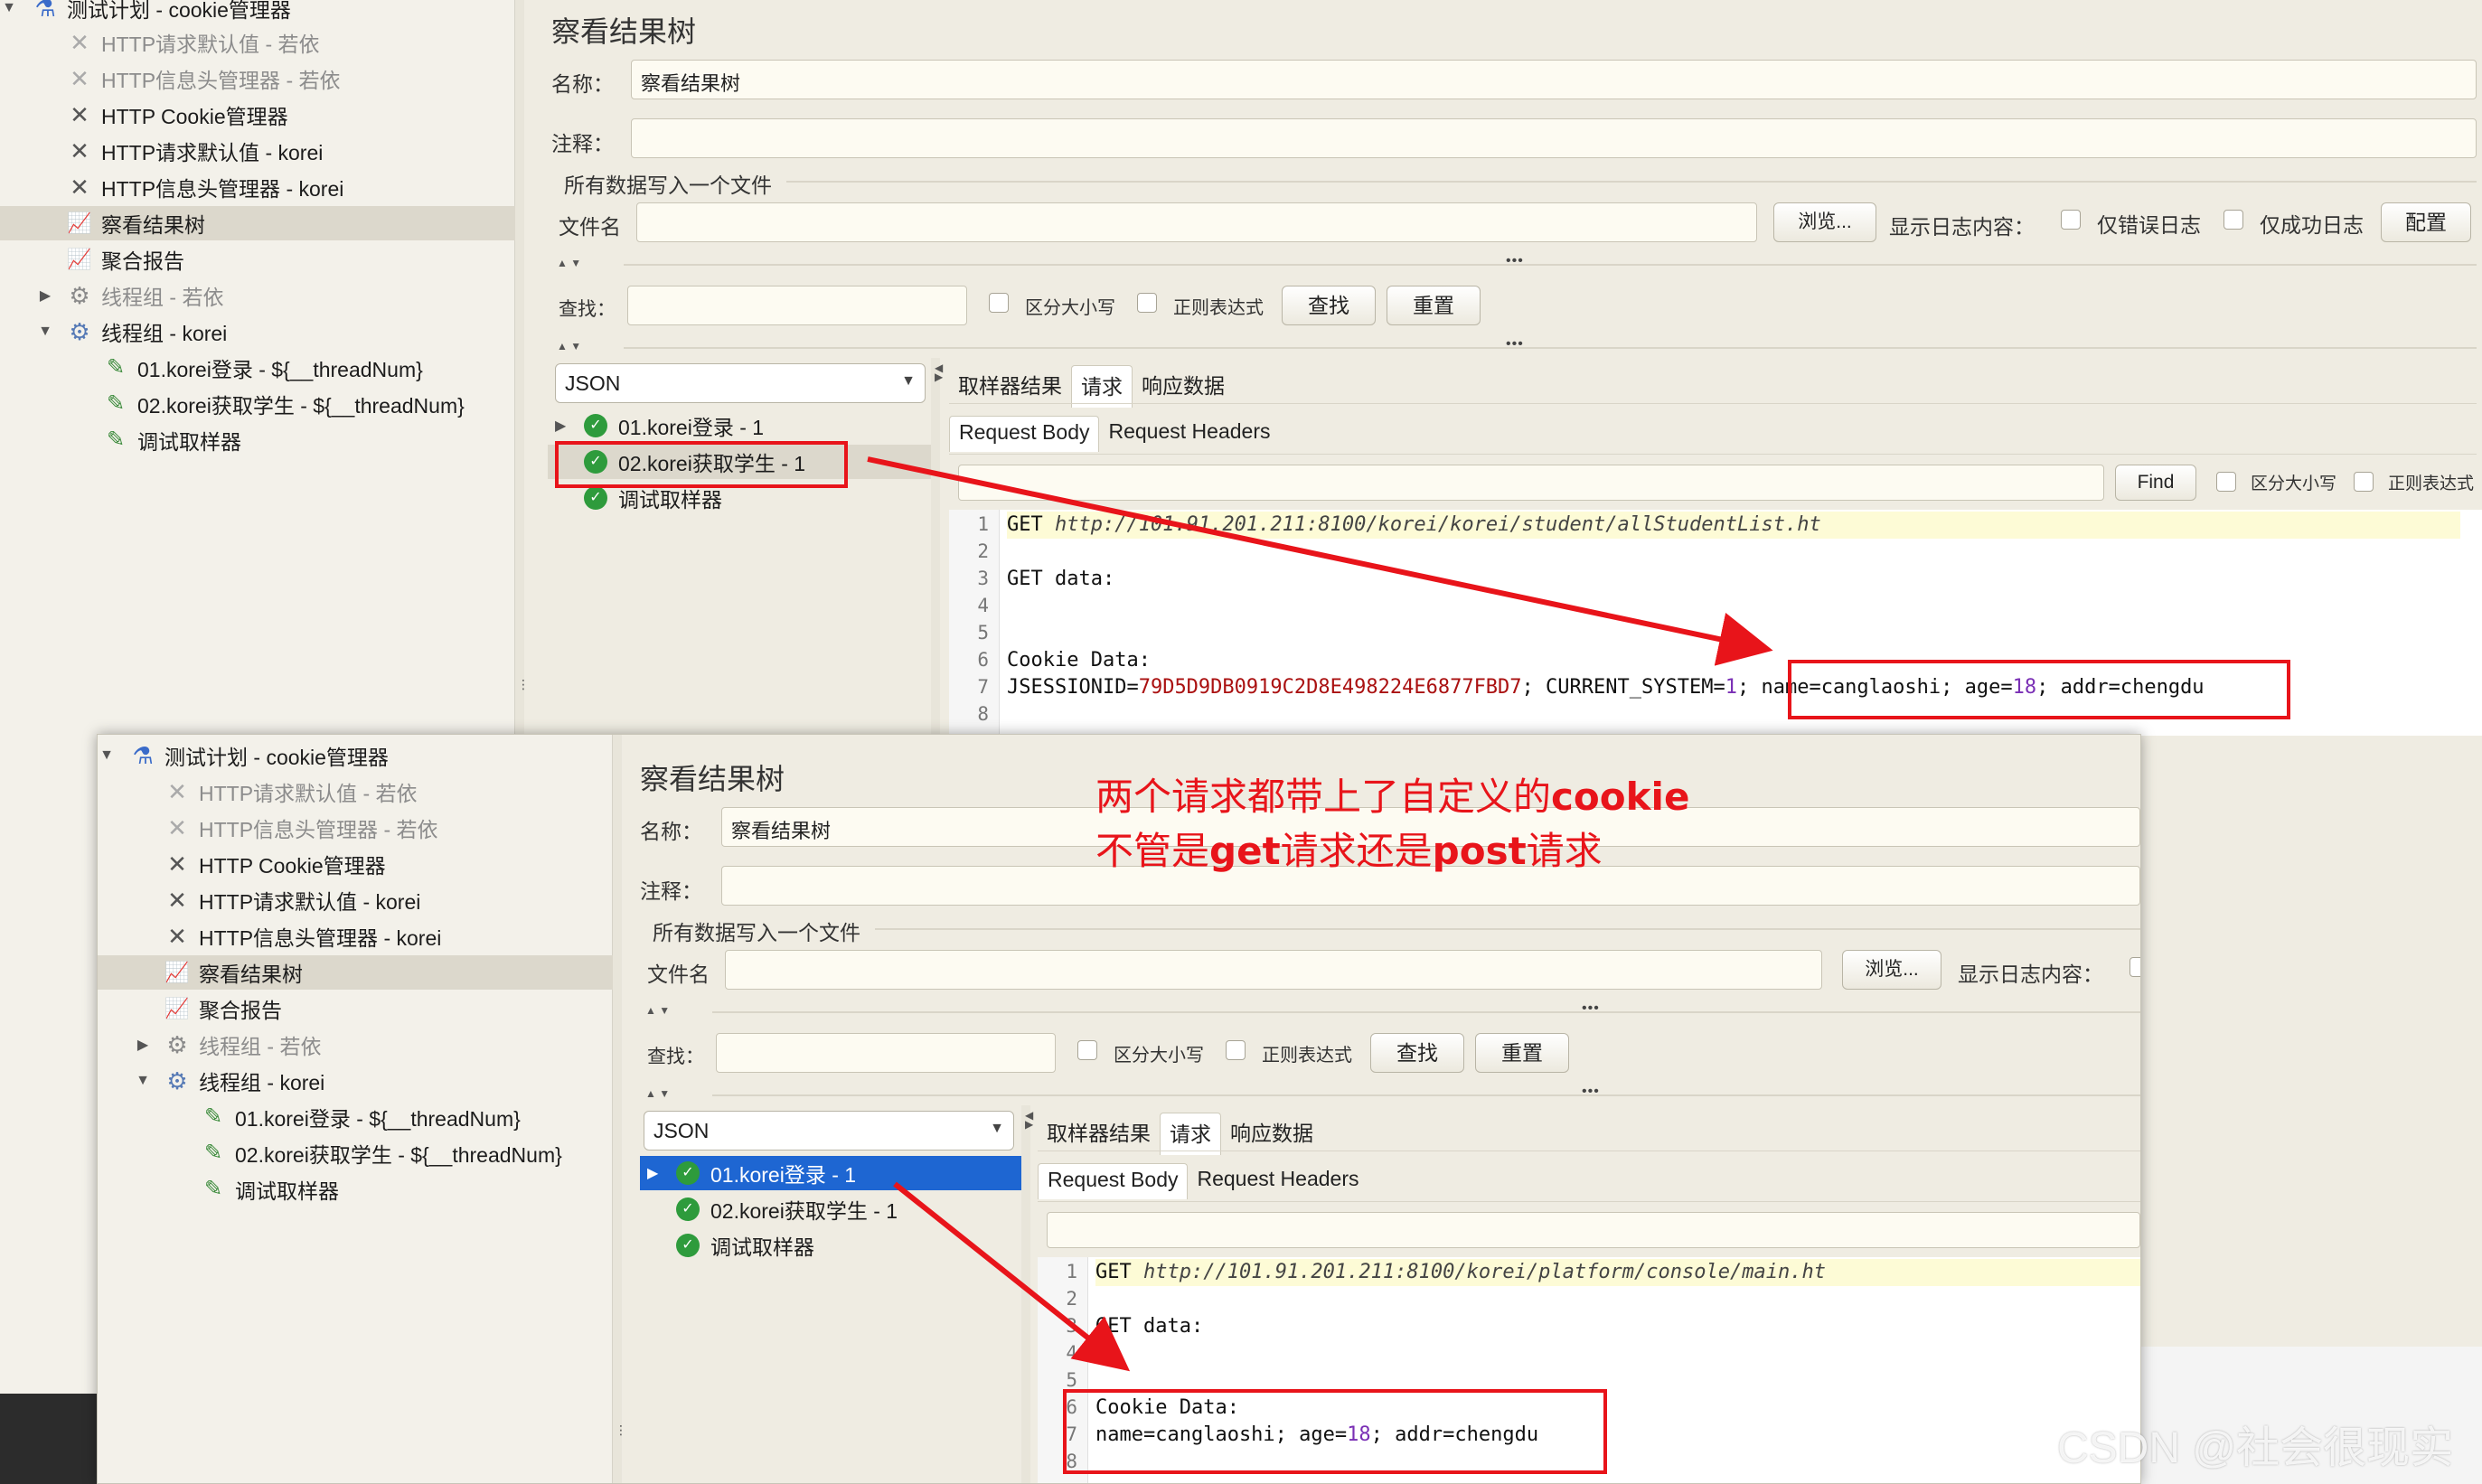 This screenshot has width=2482, height=1484. Describe the element at coordinates (1012, 1276) in the screenshot. I see `arrow-bottom` at that location.